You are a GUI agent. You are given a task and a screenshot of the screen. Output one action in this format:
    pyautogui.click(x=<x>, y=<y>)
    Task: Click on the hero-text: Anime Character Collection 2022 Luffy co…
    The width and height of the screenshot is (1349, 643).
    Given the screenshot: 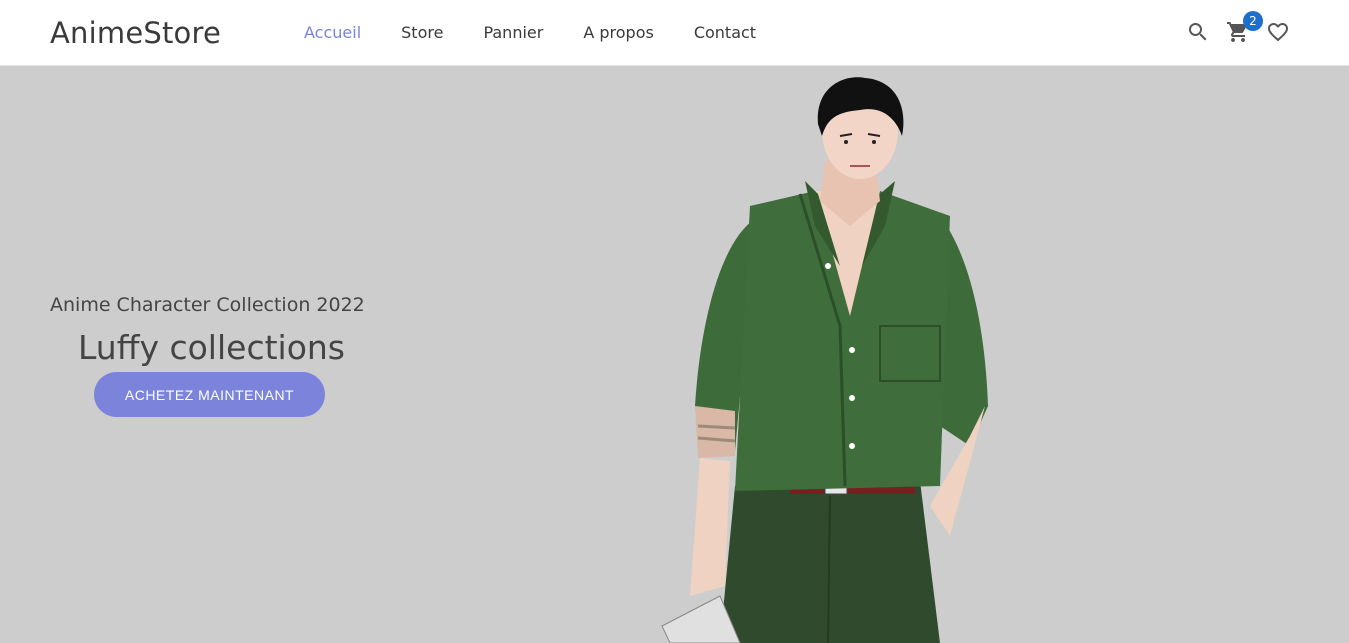 What is the action you would take?
    pyautogui.click(x=215, y=330)
    